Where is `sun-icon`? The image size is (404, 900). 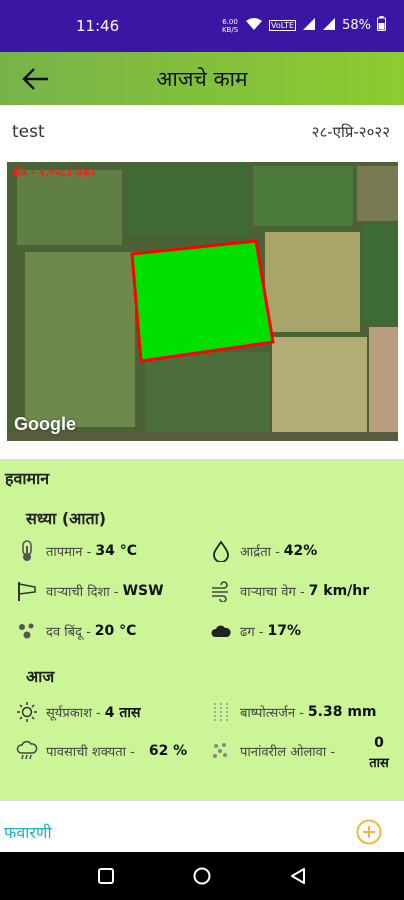
sun-icon is located at coordinates (27, 712).